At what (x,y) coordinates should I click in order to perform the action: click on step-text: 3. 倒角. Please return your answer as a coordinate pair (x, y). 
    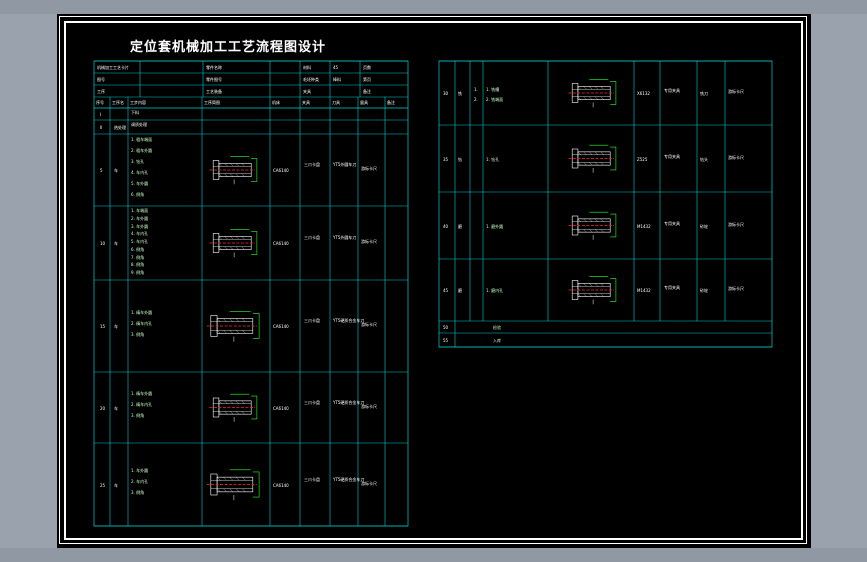
    Looking at the image, I should click on (138, 415).